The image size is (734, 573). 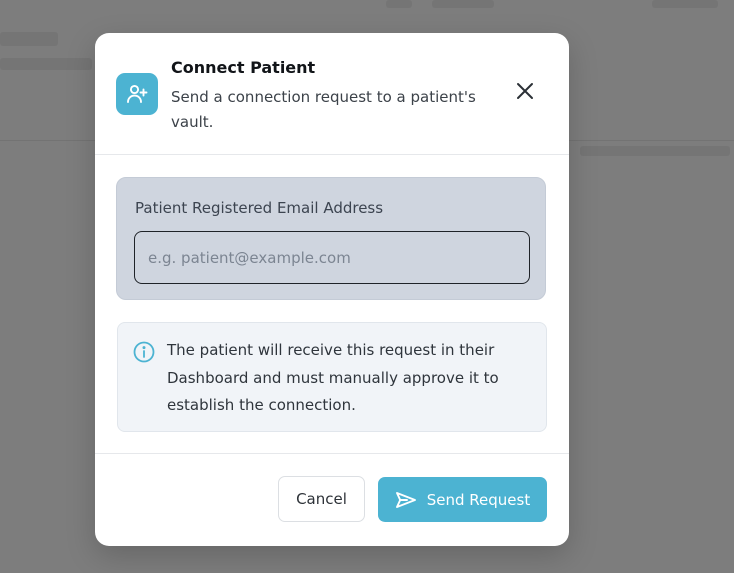 I want to click on close-icon, so click(x=525, y=91).